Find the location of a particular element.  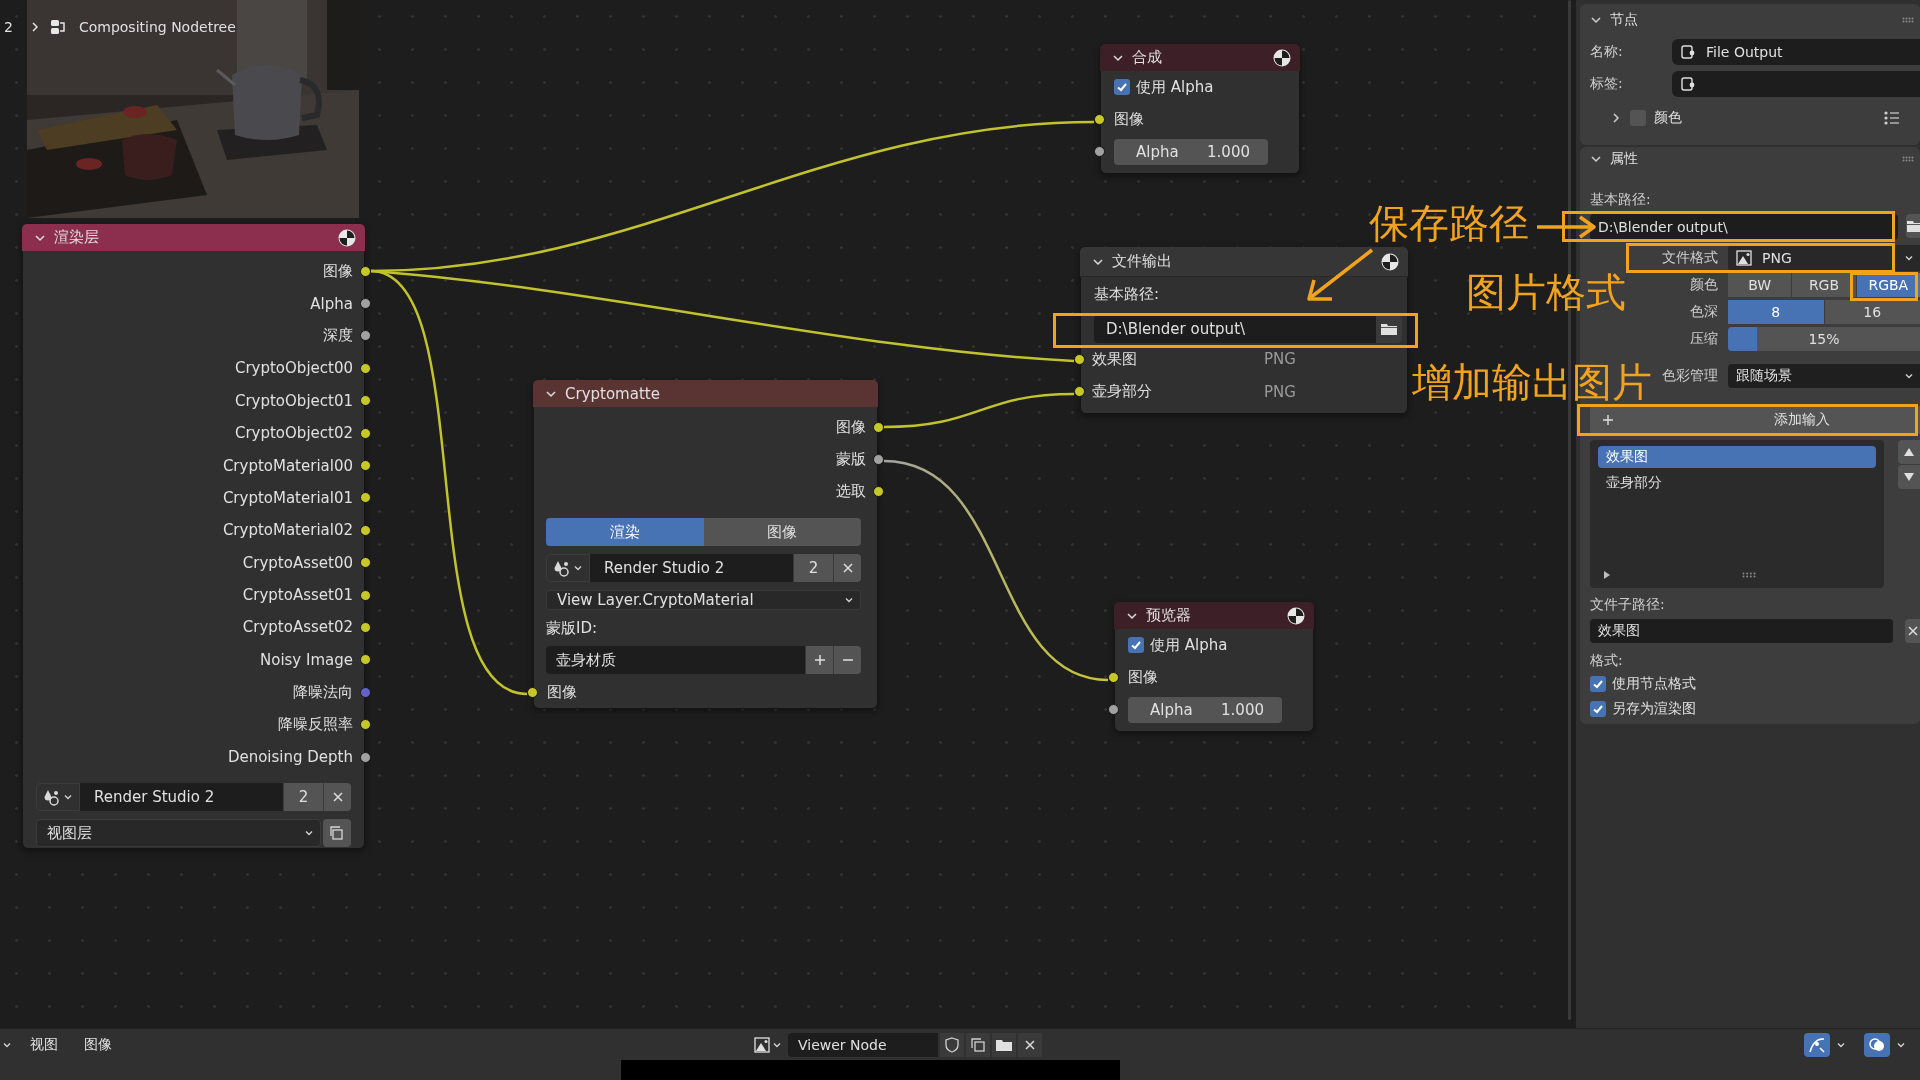

node-card: 预览器 使用 Alpha 图像 Alpha 1.000 is located at coordinates (1214, 667).